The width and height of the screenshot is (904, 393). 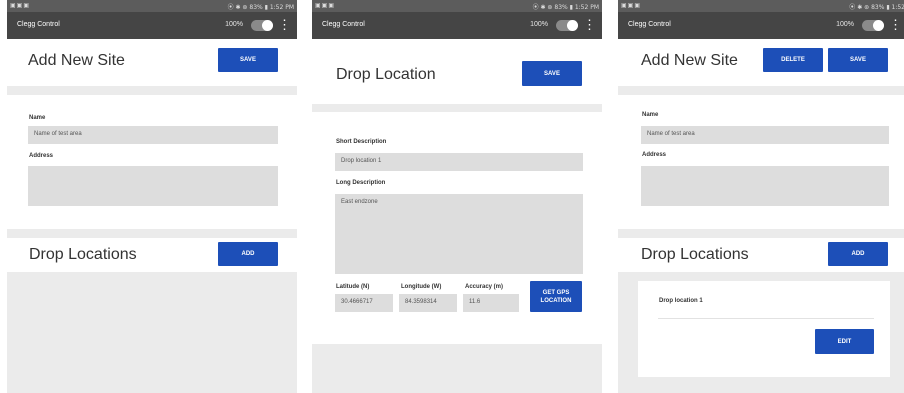 What do you see at coordinates (421, 287) in the screenshot?
I see `longitude-label: Longitude (W)` at bounding box center [421, 287].